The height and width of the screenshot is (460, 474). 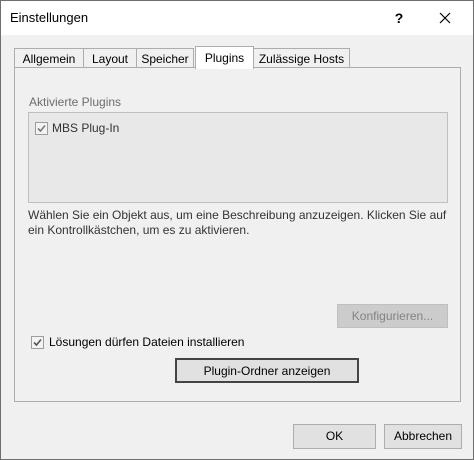 I want to click on solutions-checkbox-label: Lösungen dürfen Dateien installieren, so click(x=146, y=342).